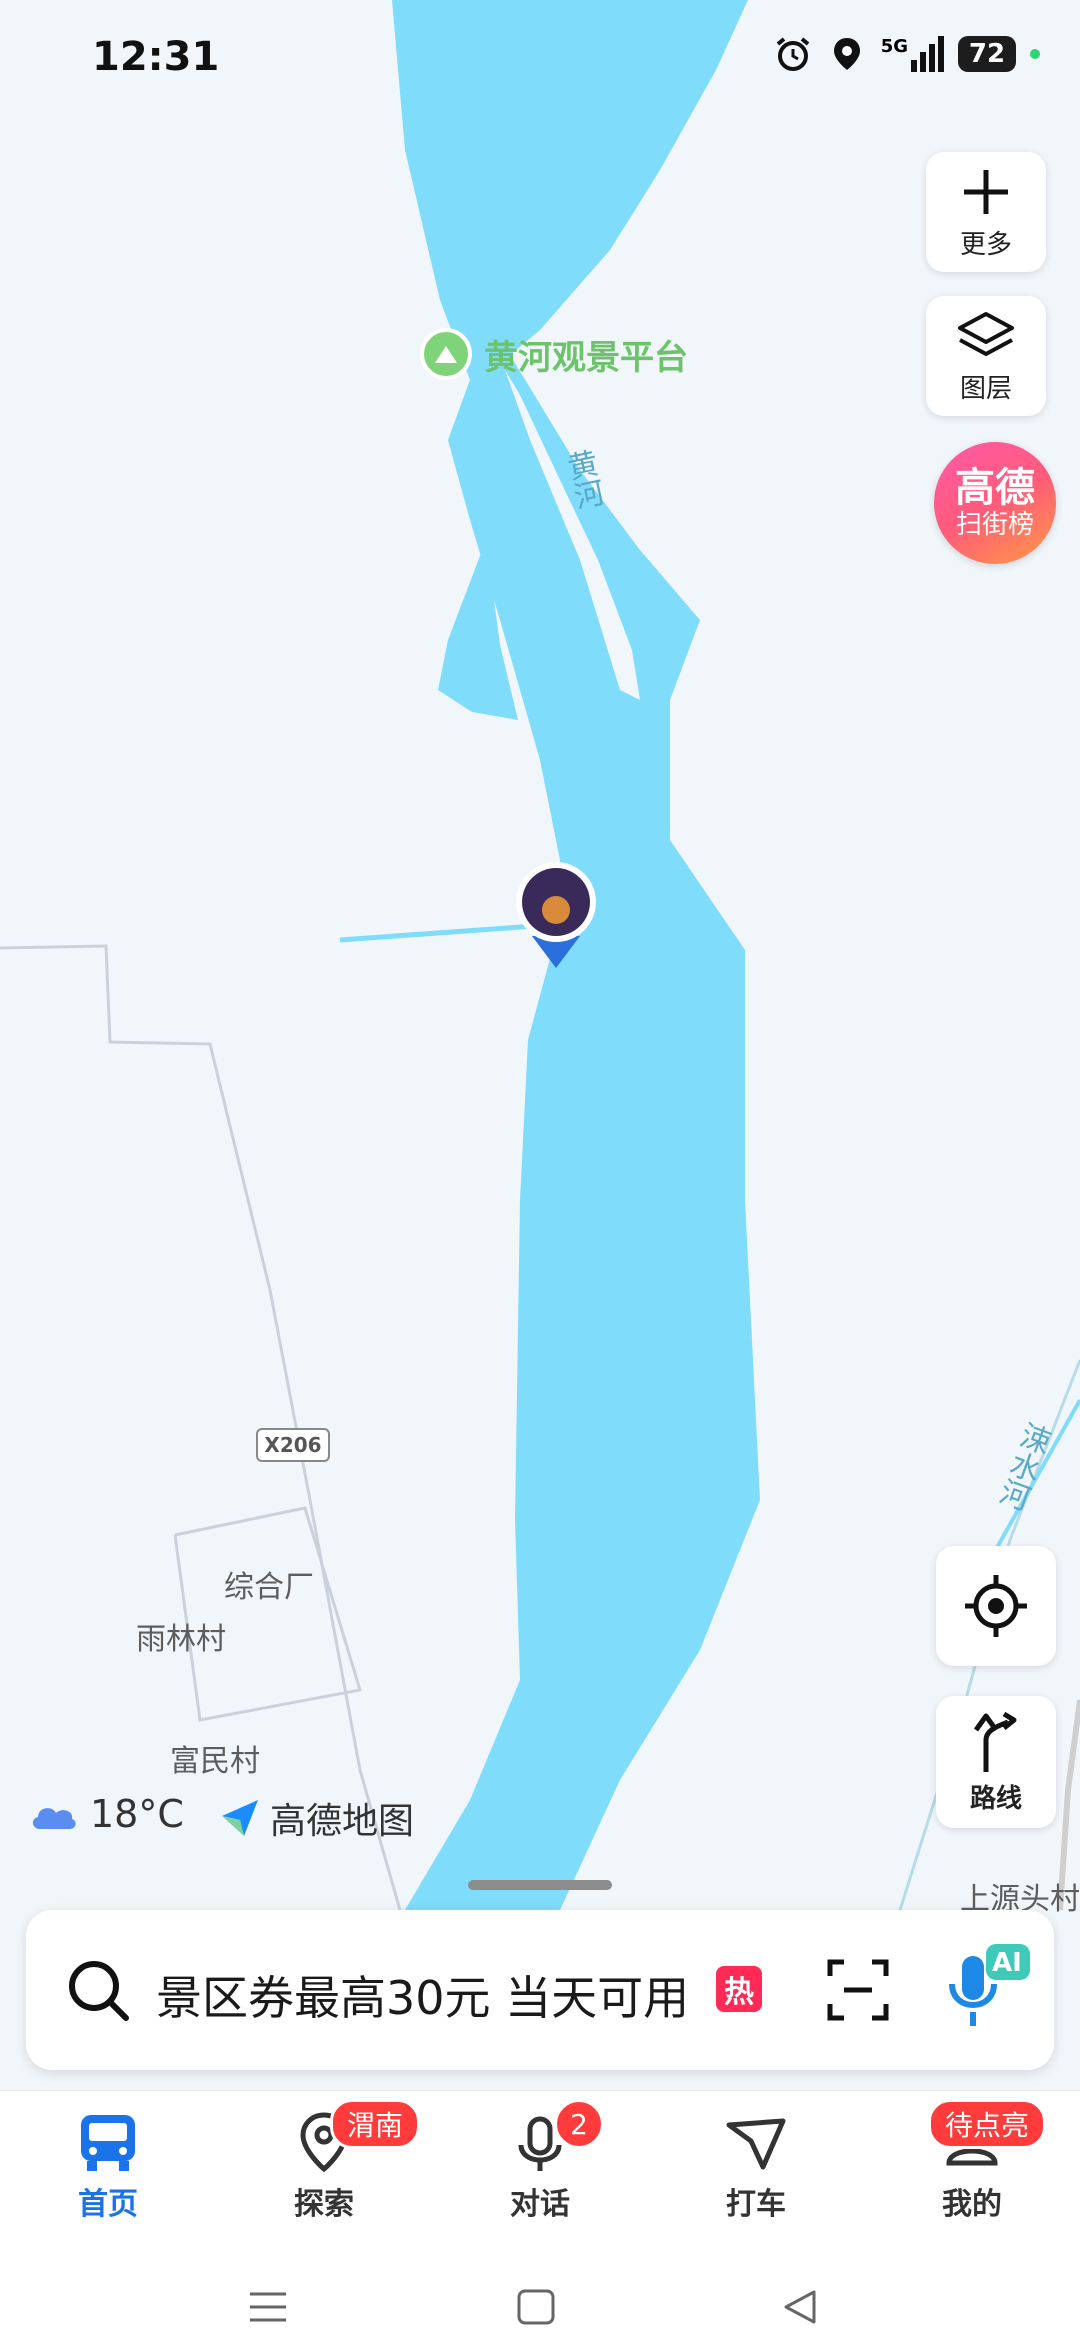 This screenshot has height=2334, width=1080. I want to click on tab-mine-badge: 待点亮, so click(987, 2124).